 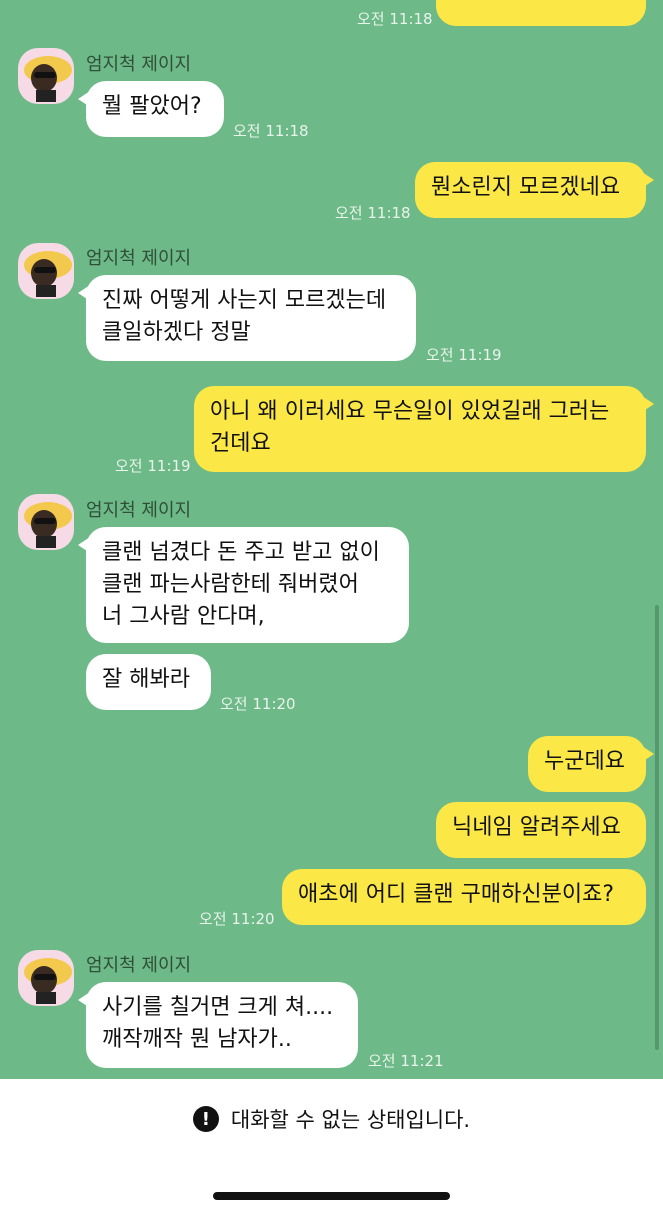 What do you see at coordinates (526, 187) in the screenshot?
I see `message-text: 뭔소린지 모르겠네요` at bounding box center [526, 187].